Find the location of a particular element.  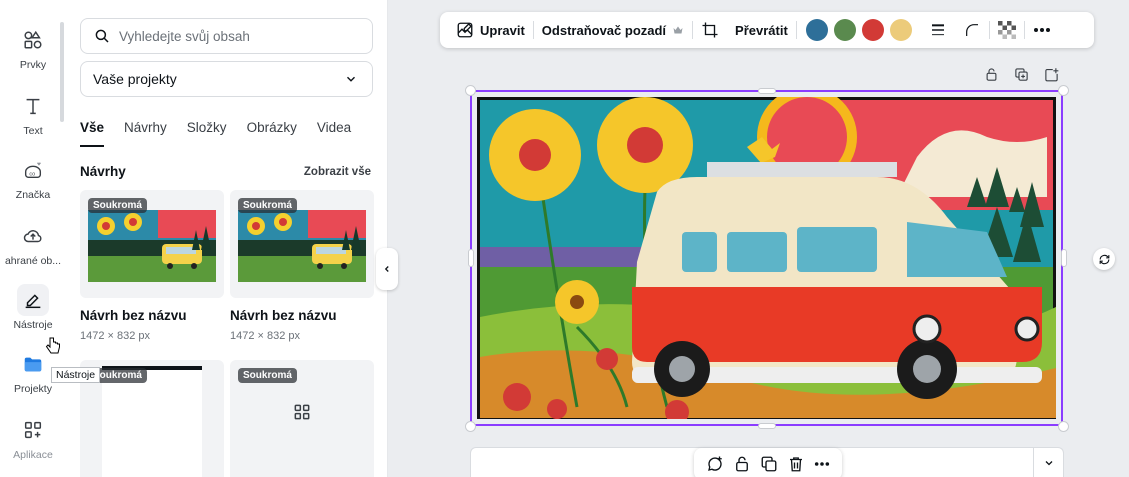

rail-label: Prvky is located at coordinates (33, 65).